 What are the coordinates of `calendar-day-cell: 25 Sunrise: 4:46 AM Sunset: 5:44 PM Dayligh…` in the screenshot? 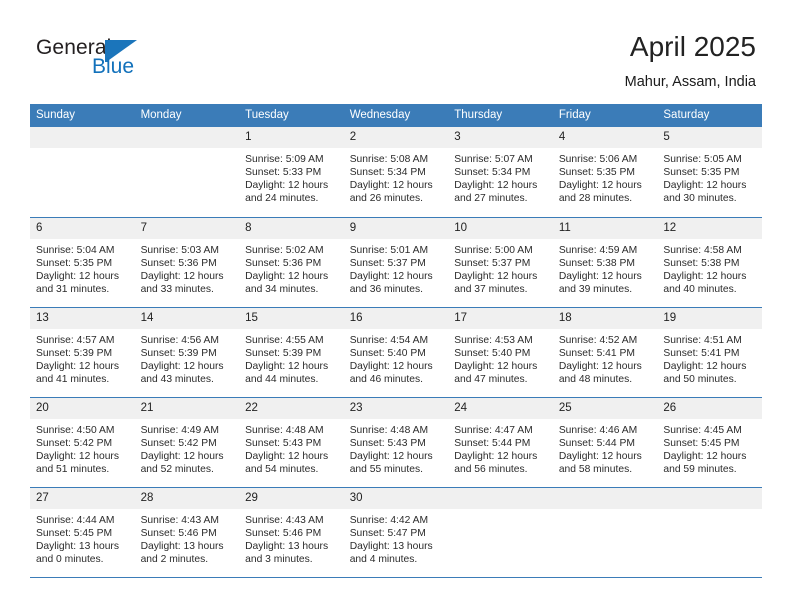 It's located at (605, 442).